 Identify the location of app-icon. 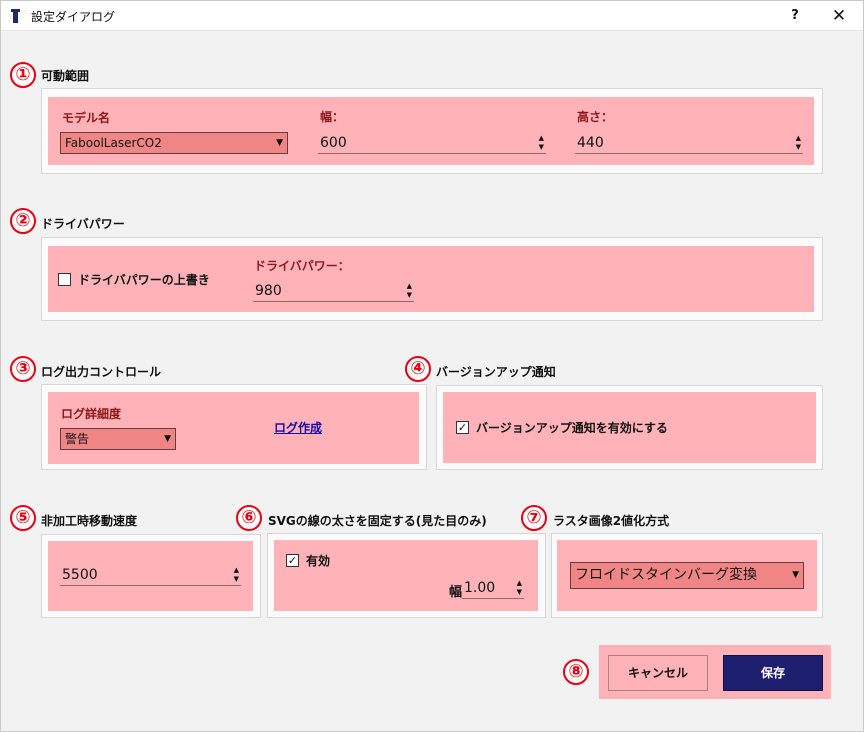
(15, 16).